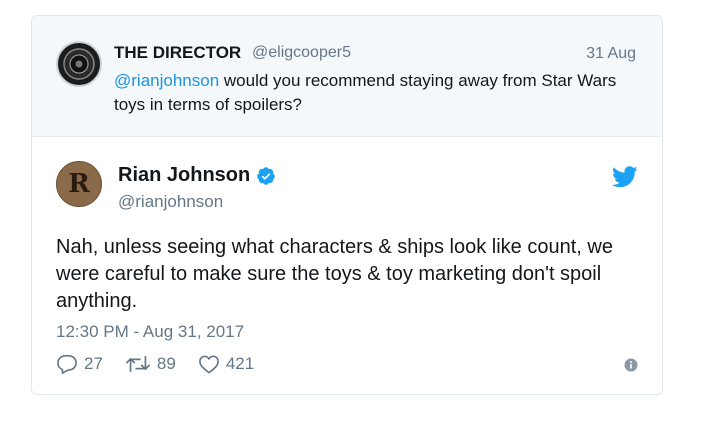 This screenshot has width=720, height=424. I want to click on avatar-letter: R, so click(79, 184).